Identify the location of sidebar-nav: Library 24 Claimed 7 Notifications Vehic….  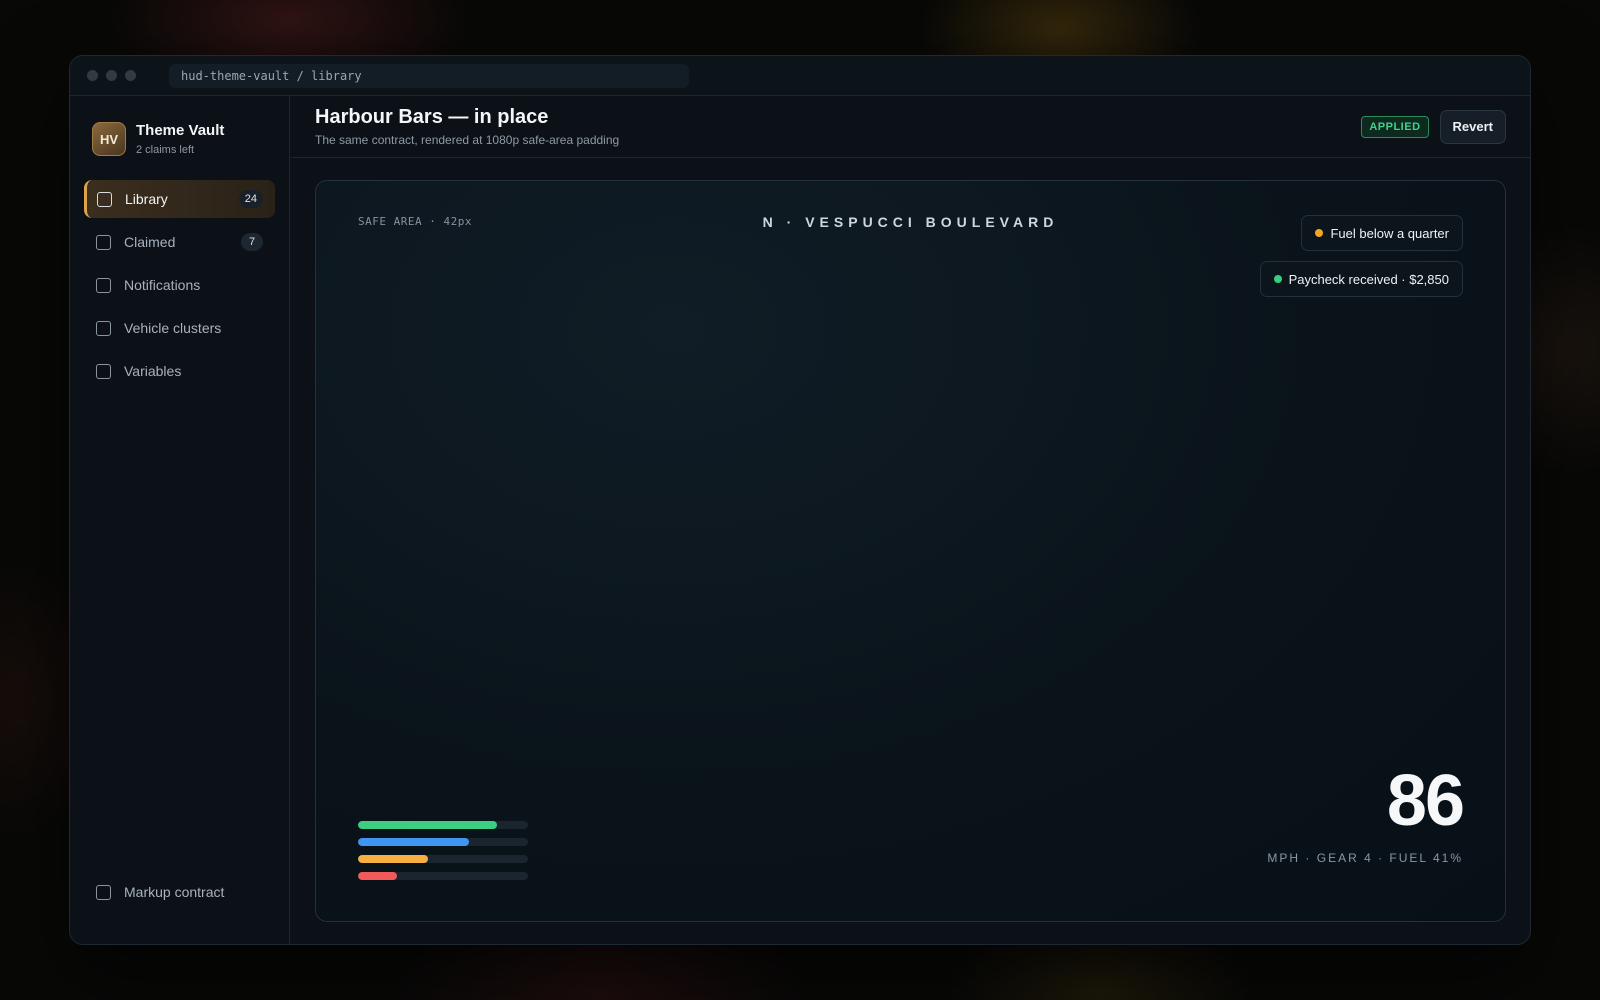
(179, 285).